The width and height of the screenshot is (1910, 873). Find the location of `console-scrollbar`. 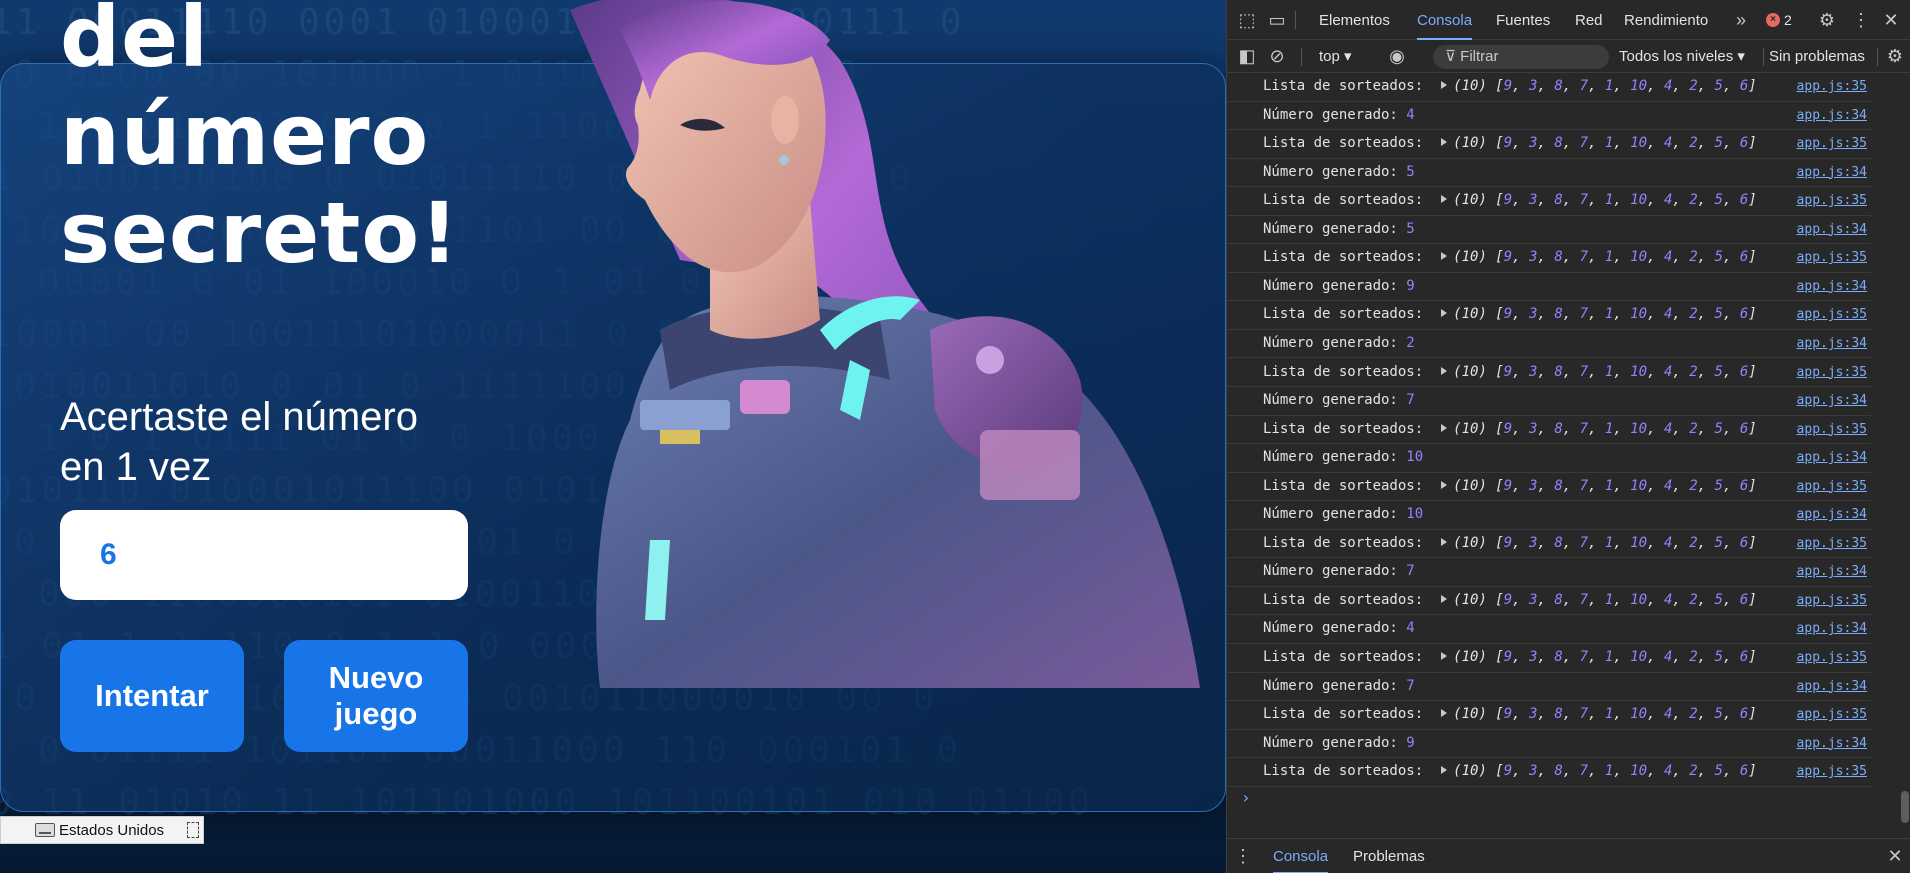

console-scrollbar is located at coordinates (1905, 453).